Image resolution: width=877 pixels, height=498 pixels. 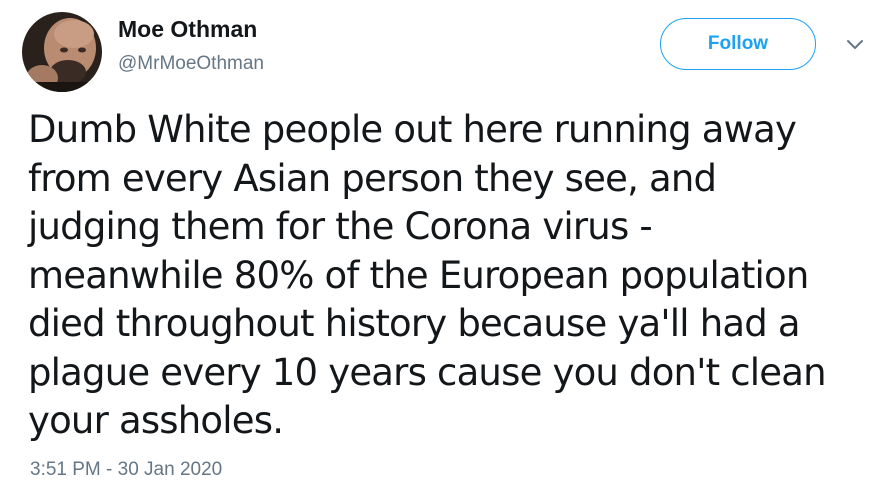 I want to click on chevron-down-icon, so click(x=855, y=45).